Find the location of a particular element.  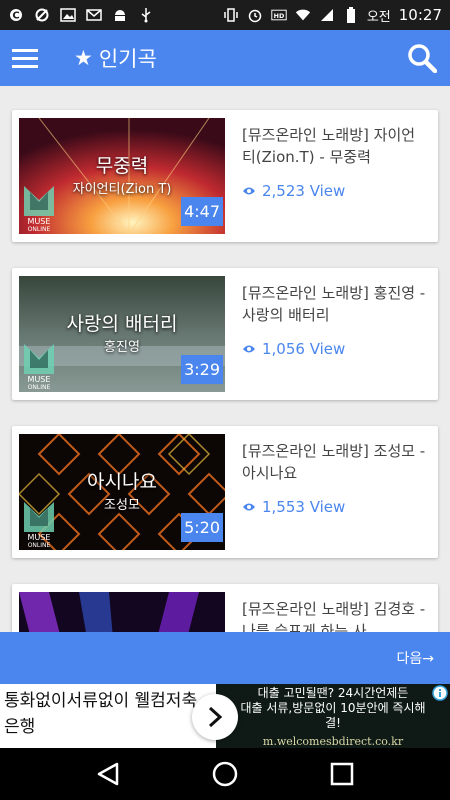

ad-line2: 대출 서류,방문없이 10분안에 즉시해결! is located at coordinates (333, 715).